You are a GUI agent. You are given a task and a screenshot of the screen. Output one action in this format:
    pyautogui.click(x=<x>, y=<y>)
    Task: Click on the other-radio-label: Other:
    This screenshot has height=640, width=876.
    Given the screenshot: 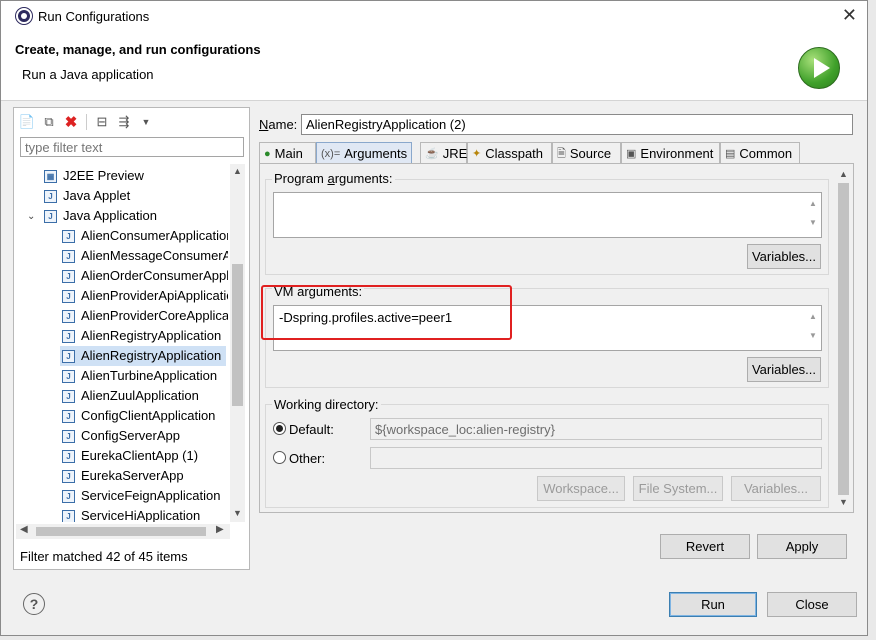 What is the action you would take?
    pyautogui.click(x=307, y=458)
    